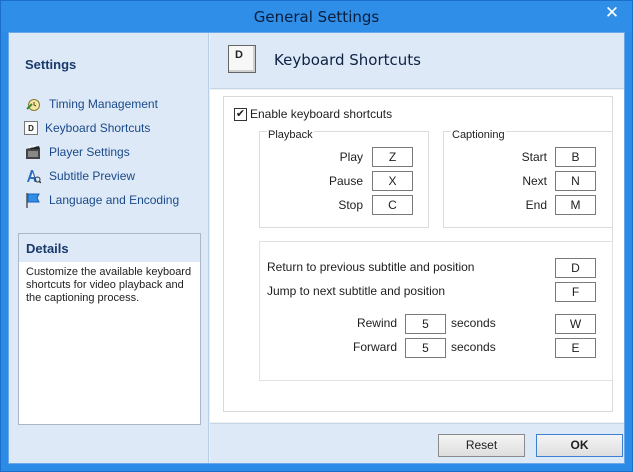  I want to click on pause-key-field: X, so click(392, 181).